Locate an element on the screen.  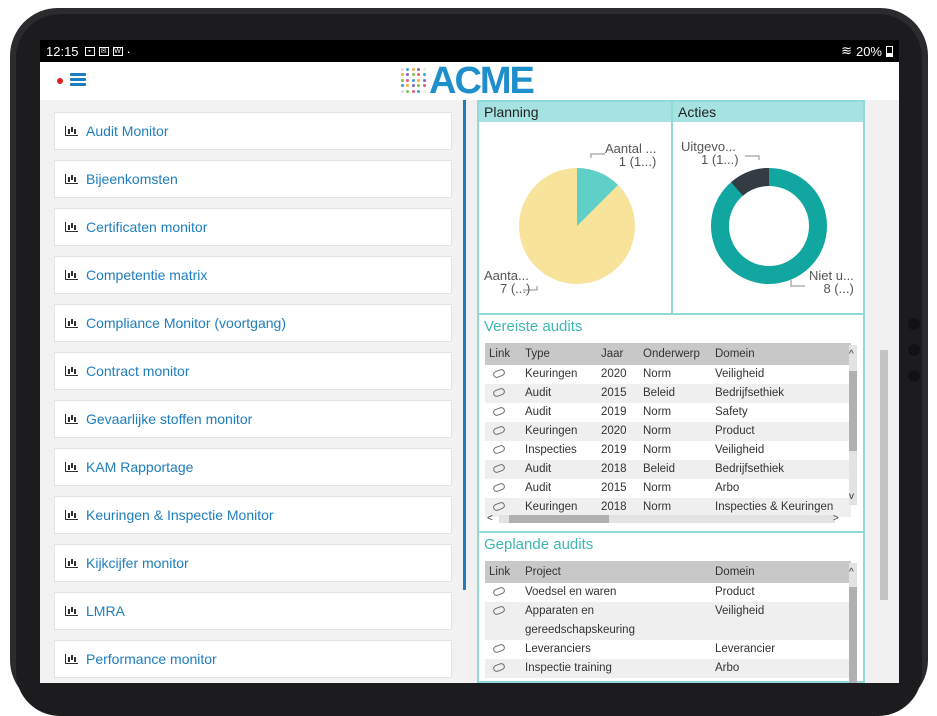
page-scrollbar is located at coordinates (884, 475).